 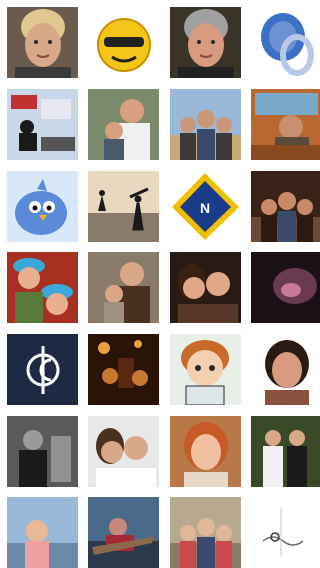 I want to click on avatar-wedding-couple-image, so click(x=285, y=451).